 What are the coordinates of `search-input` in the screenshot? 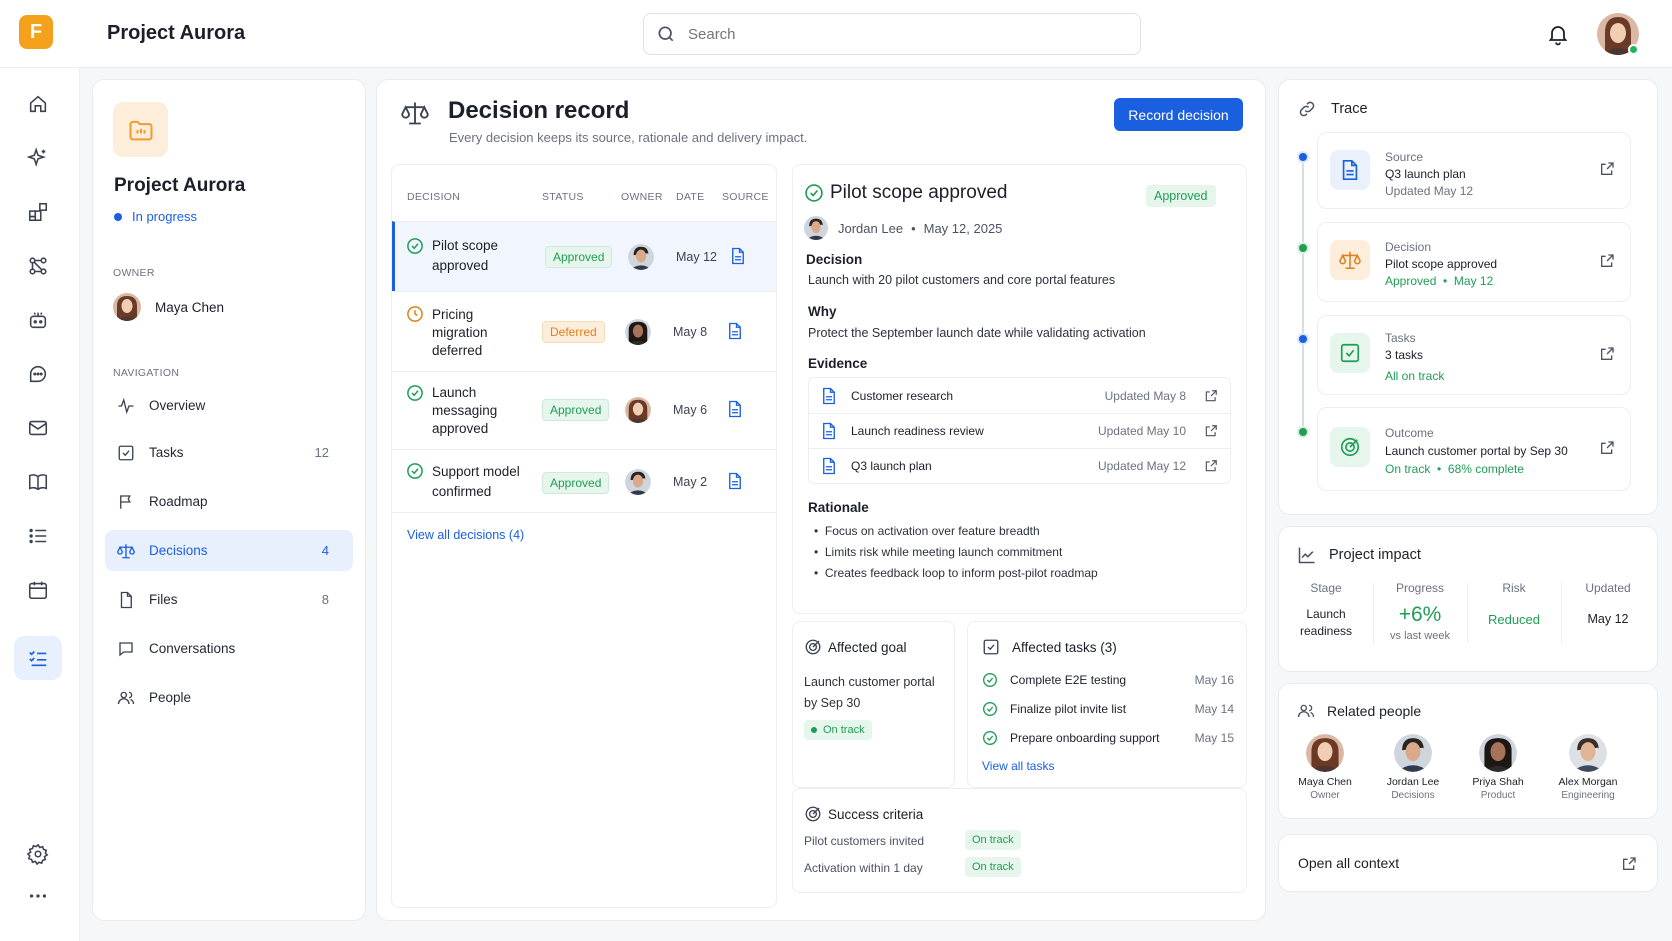 It's located at (898, 34).